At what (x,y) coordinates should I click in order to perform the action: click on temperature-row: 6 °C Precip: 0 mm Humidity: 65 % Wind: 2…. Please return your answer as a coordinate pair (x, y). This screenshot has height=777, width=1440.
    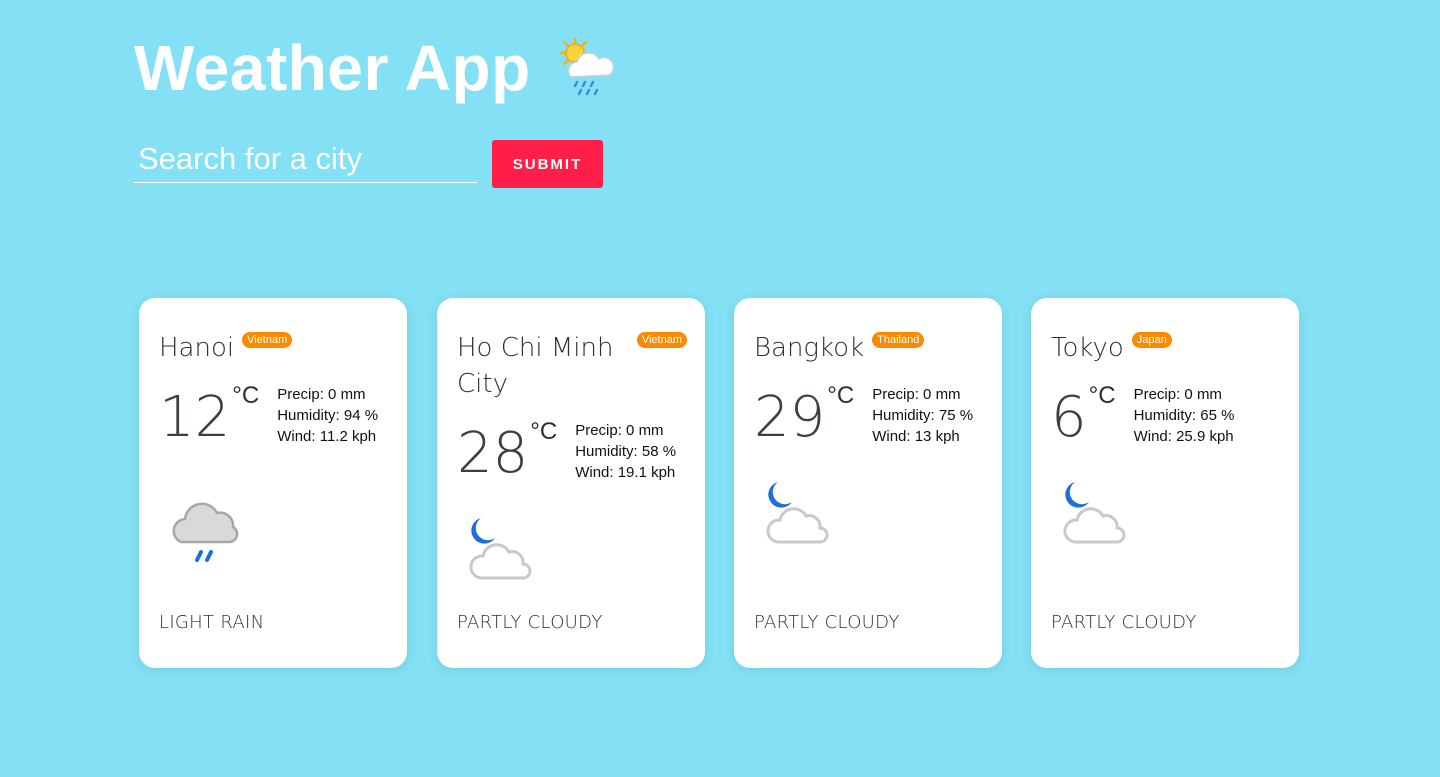
    Looking at the image, I should click on (1143, 416).